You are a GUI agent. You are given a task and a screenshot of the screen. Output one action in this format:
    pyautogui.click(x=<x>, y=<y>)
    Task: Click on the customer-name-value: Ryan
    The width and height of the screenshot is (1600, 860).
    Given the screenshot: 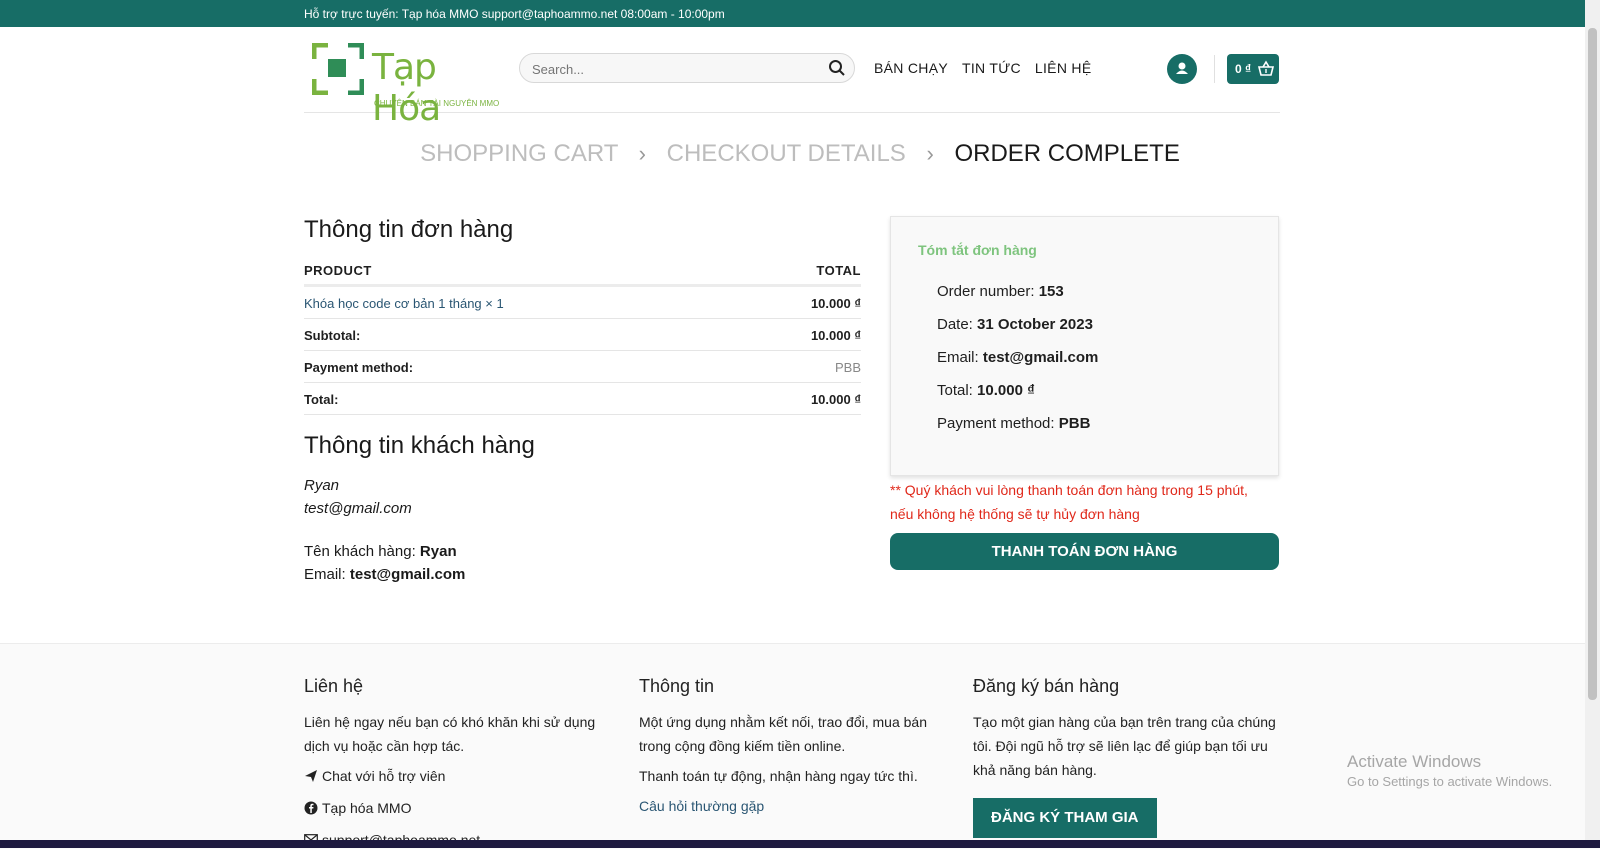 What is the action you would take?
    pyautogui.click(x=438, y=551)
    